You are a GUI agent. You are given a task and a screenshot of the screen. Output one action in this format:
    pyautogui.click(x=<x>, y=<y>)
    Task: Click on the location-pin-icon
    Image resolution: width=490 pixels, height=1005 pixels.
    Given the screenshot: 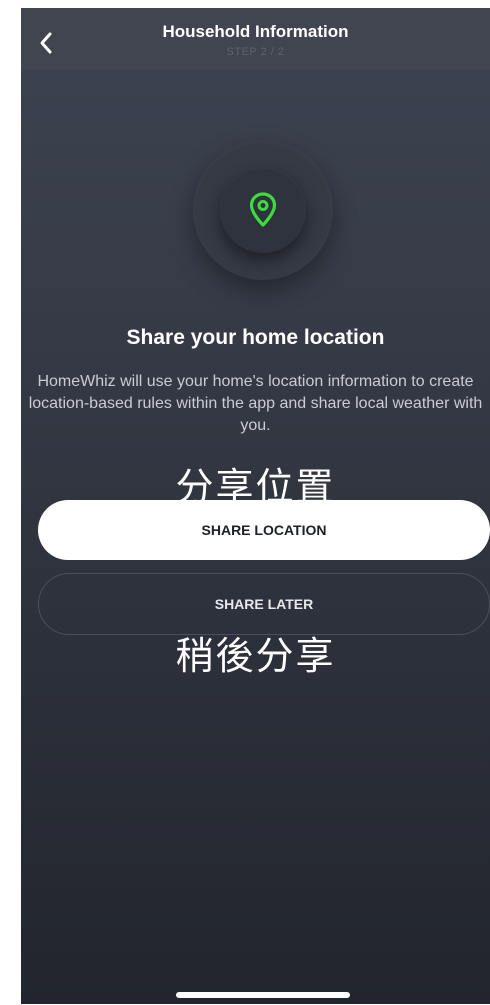 What is the action you would take?
    pyautogui.click(x=263, y=209)
    